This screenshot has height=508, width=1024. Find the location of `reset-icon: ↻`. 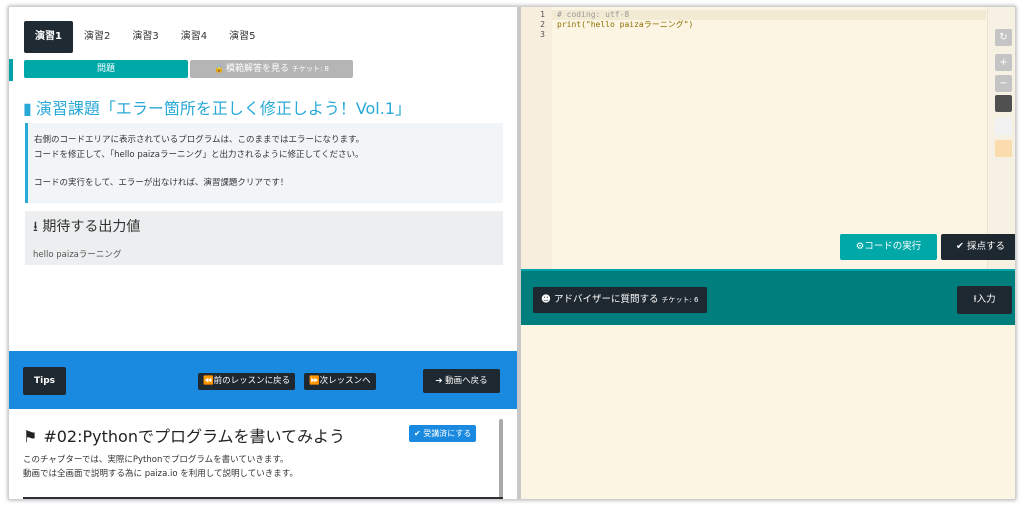

reset-icon: ↻ is located at coordinates (1003, 37).